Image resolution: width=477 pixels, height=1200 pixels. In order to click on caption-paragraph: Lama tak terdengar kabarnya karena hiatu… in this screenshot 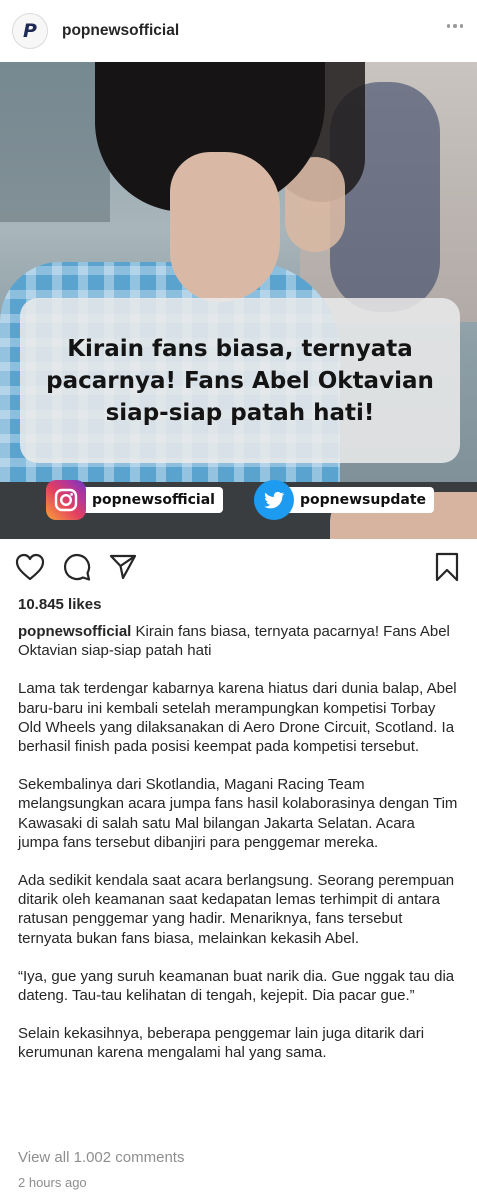, I will do `click(237, 718)`.